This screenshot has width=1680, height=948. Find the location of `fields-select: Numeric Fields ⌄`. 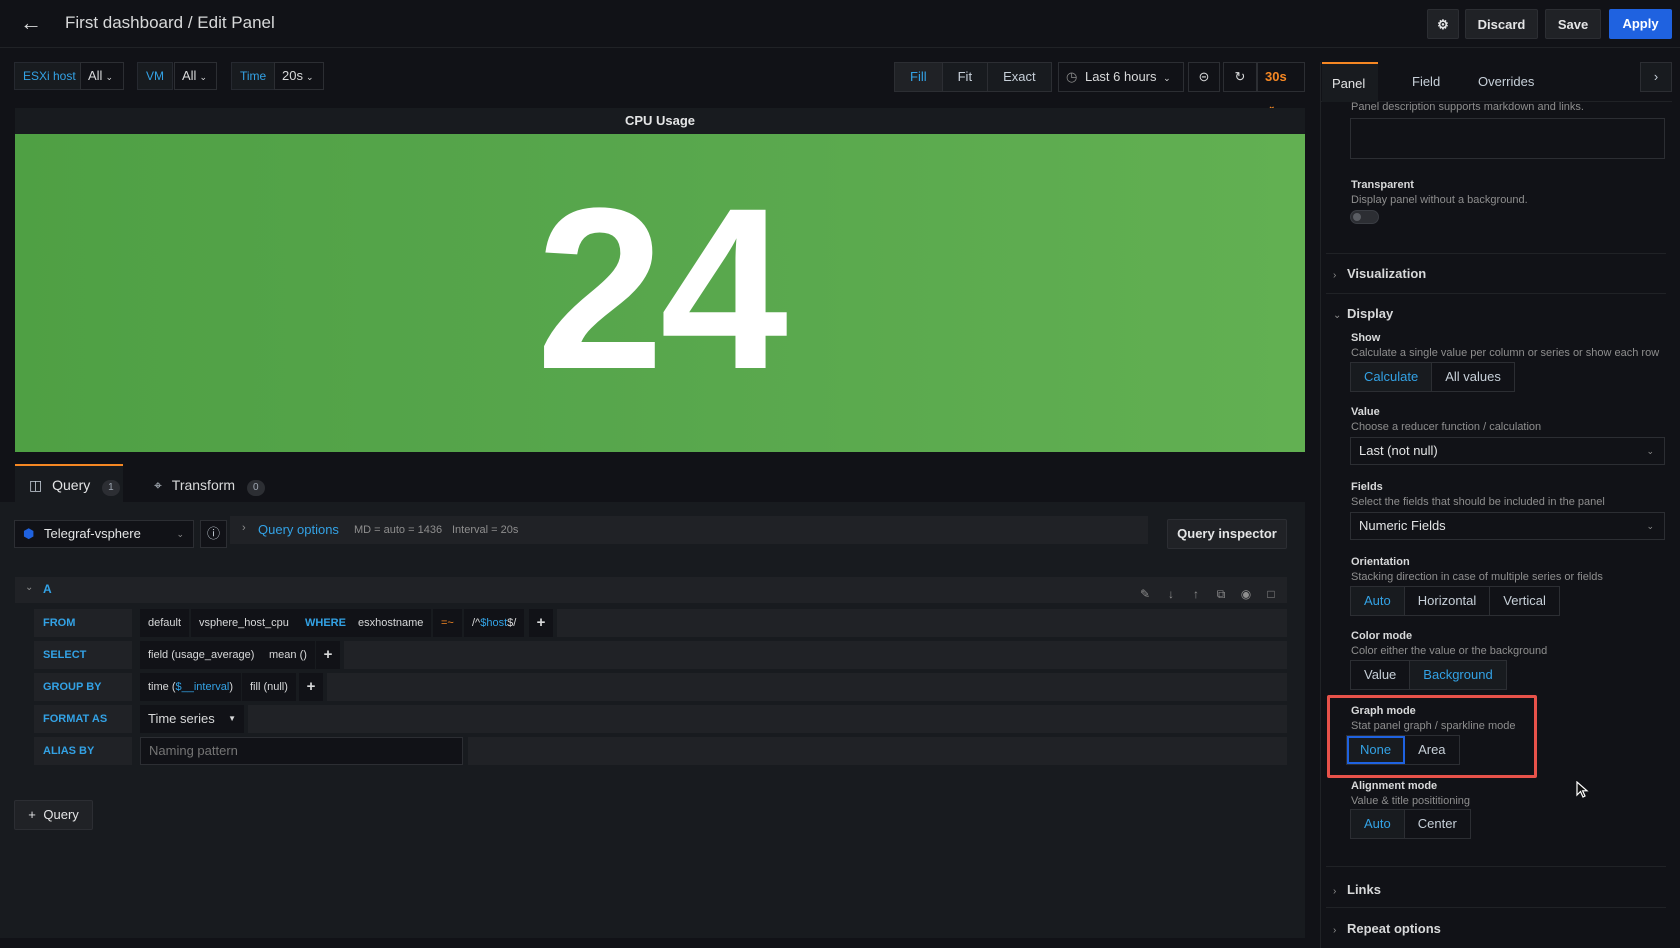

fields-select: Numeric Fields ⌄ is located at coordinates (1507, 526).